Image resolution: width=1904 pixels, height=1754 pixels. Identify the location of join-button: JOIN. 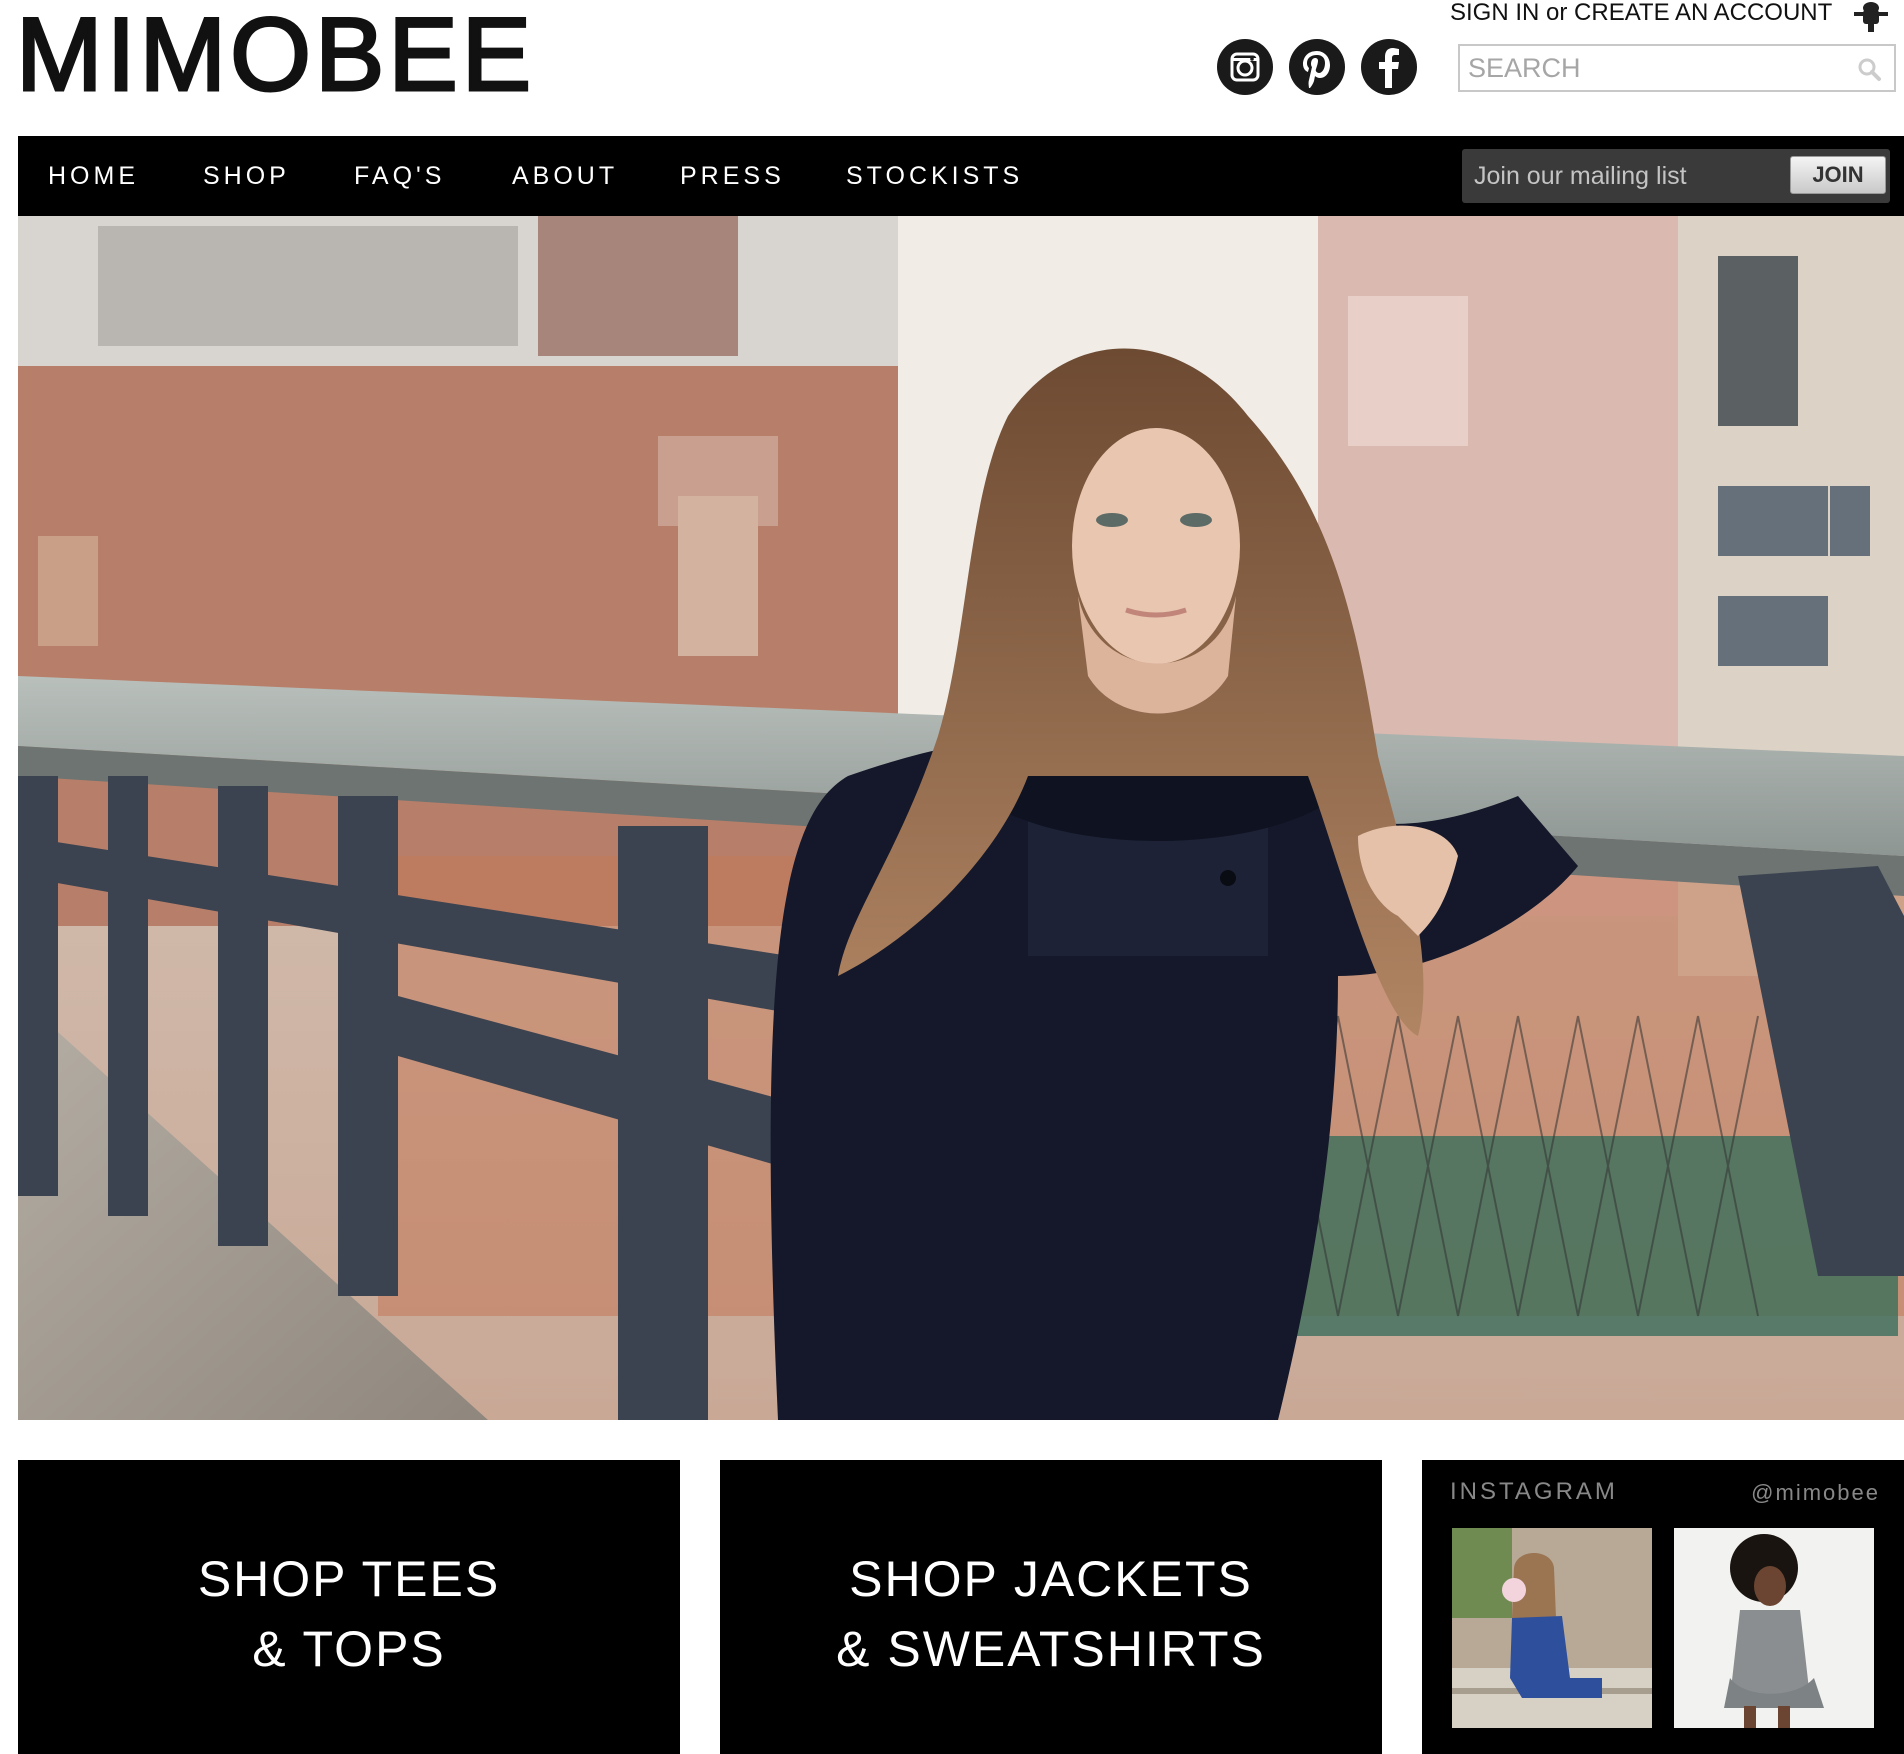
(1838, 175).